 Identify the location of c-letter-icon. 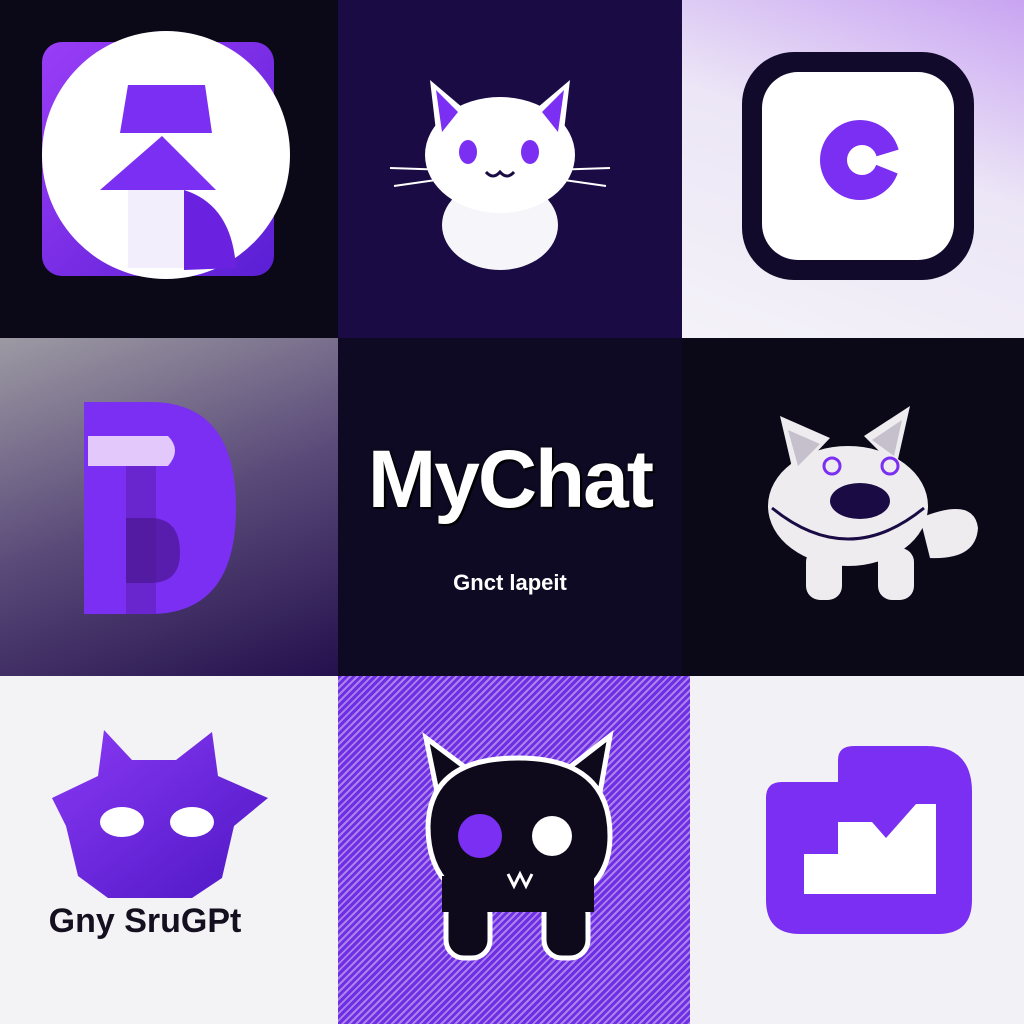
(858, 166).